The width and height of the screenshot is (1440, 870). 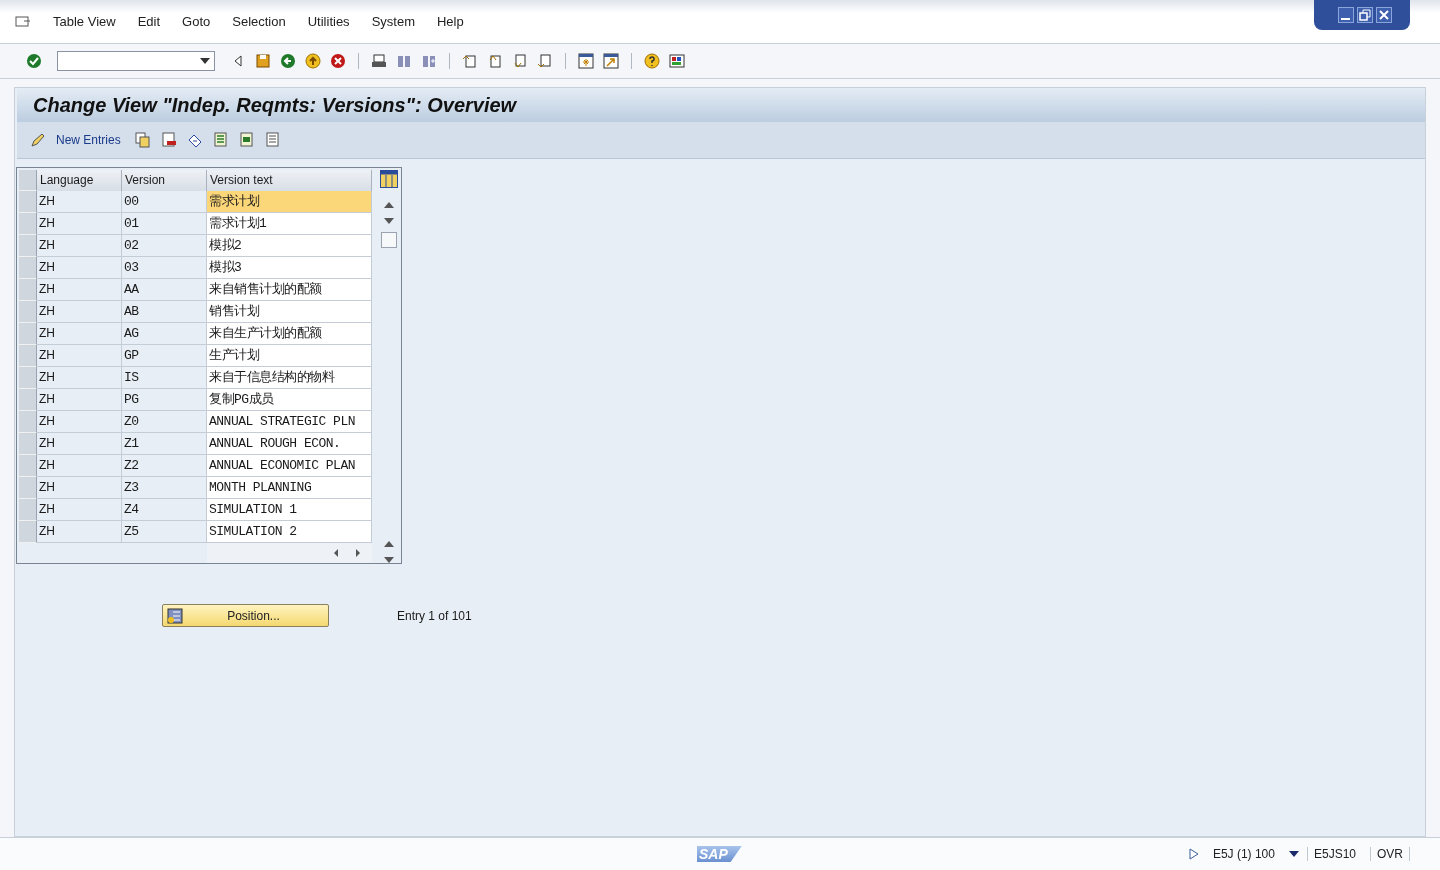 I want to click on select-all-icon, so click(x=220, y=140).